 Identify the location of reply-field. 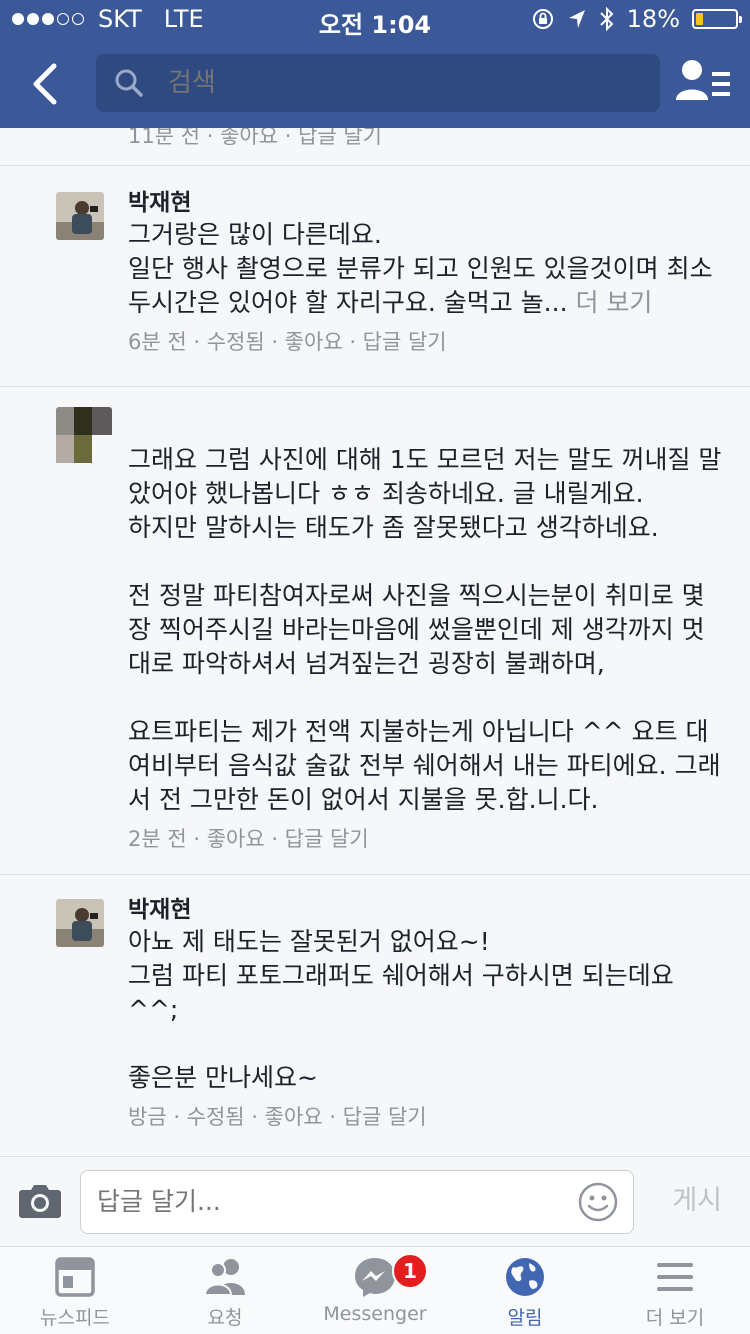
(357, 1202).